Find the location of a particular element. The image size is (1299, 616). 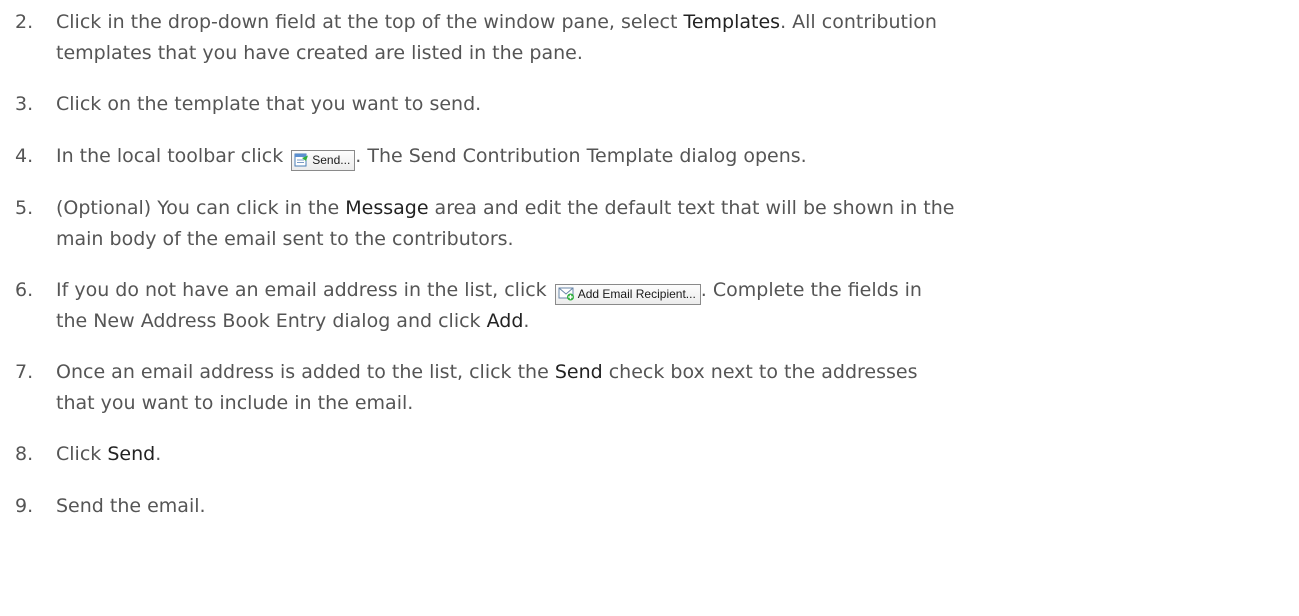

step-number: 7. is located at coordinates (24, 372).